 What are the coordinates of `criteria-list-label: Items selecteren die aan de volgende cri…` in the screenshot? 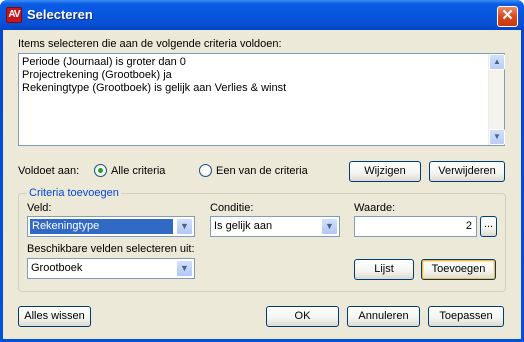 It's located at (150, 44).